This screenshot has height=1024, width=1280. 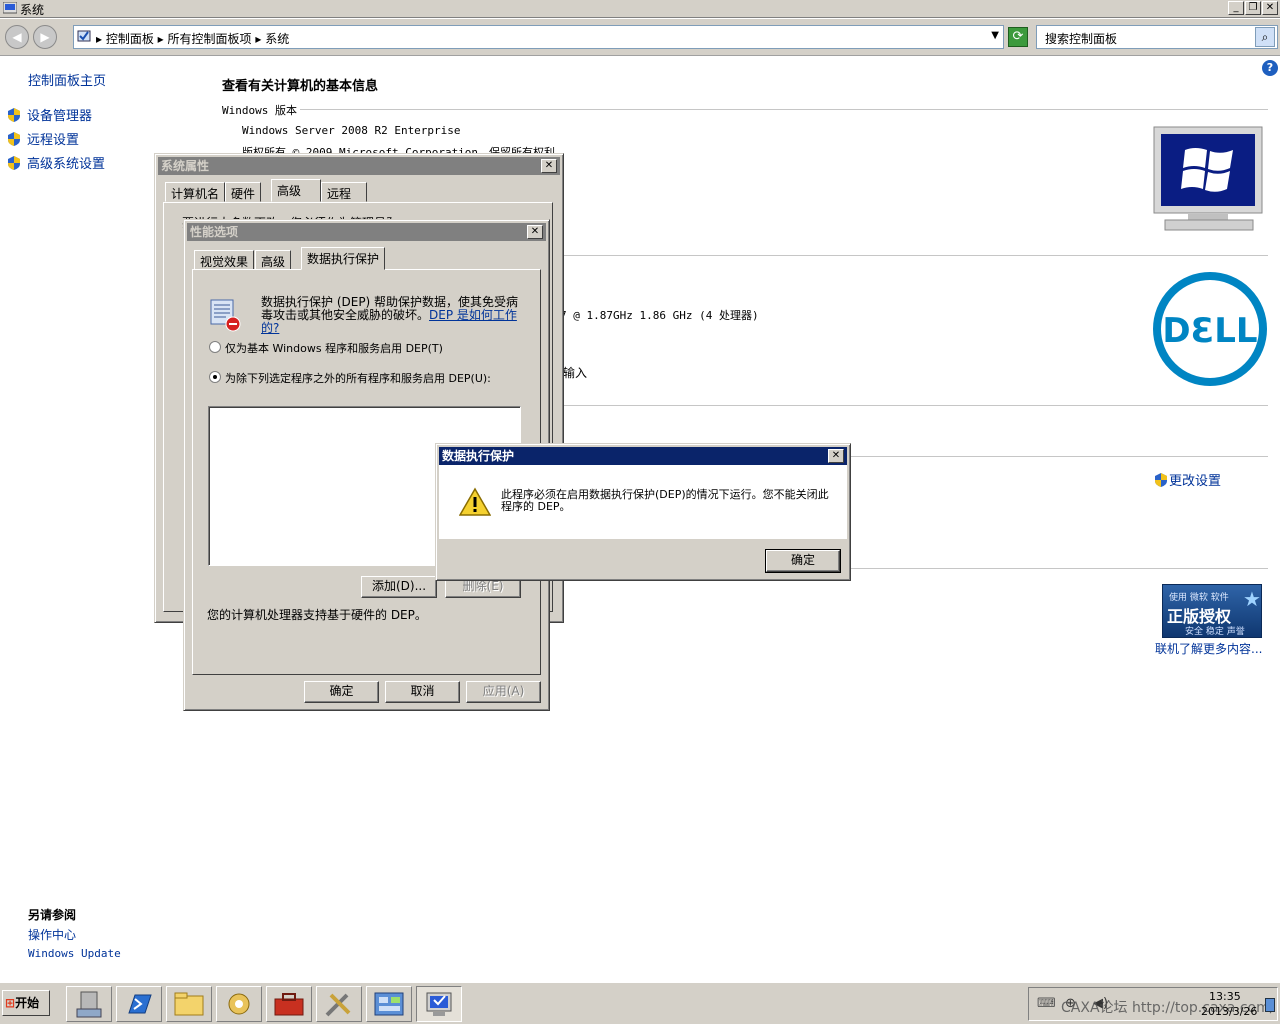 What do you see at coordinates (1209, 181) in the screenshot?
I see `windows-logo` at bounding box center [1209, 181].